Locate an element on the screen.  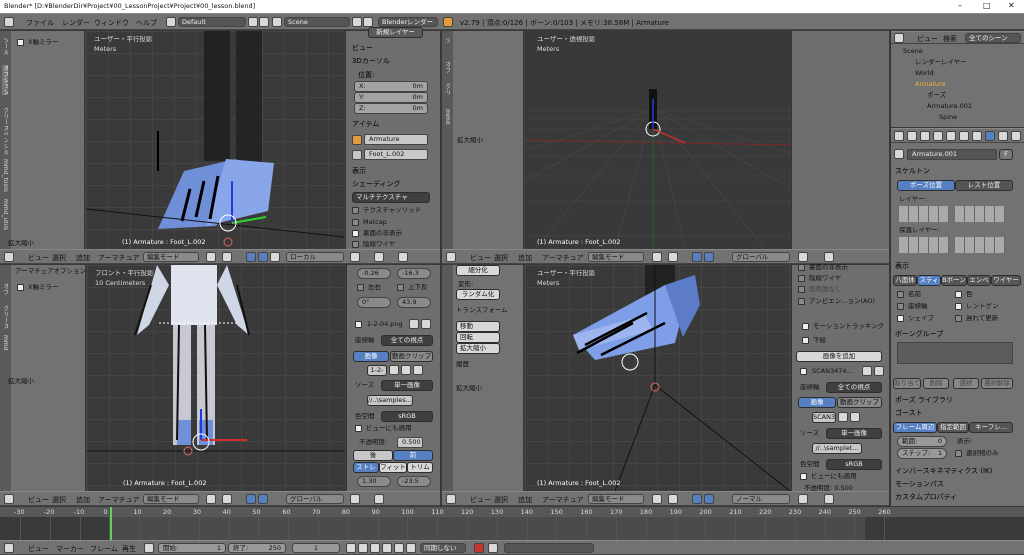
display-bbone-button: Bボーン is located at coordinates (954, 280).